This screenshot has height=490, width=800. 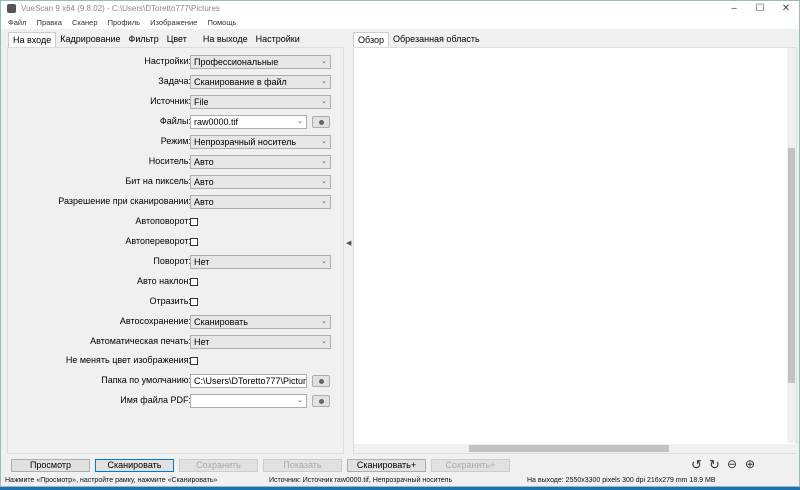 I want to click on tab-prefs: Настройки, so click(x=278, y=39).